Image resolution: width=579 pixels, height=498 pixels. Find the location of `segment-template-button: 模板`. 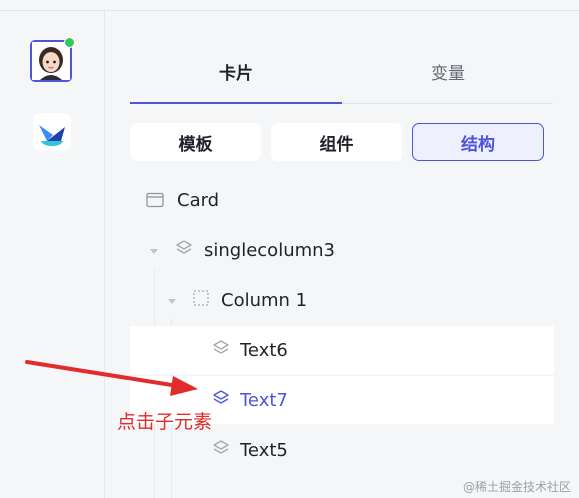

segment-template-button: 模板 is located at coordinates (195, 142).